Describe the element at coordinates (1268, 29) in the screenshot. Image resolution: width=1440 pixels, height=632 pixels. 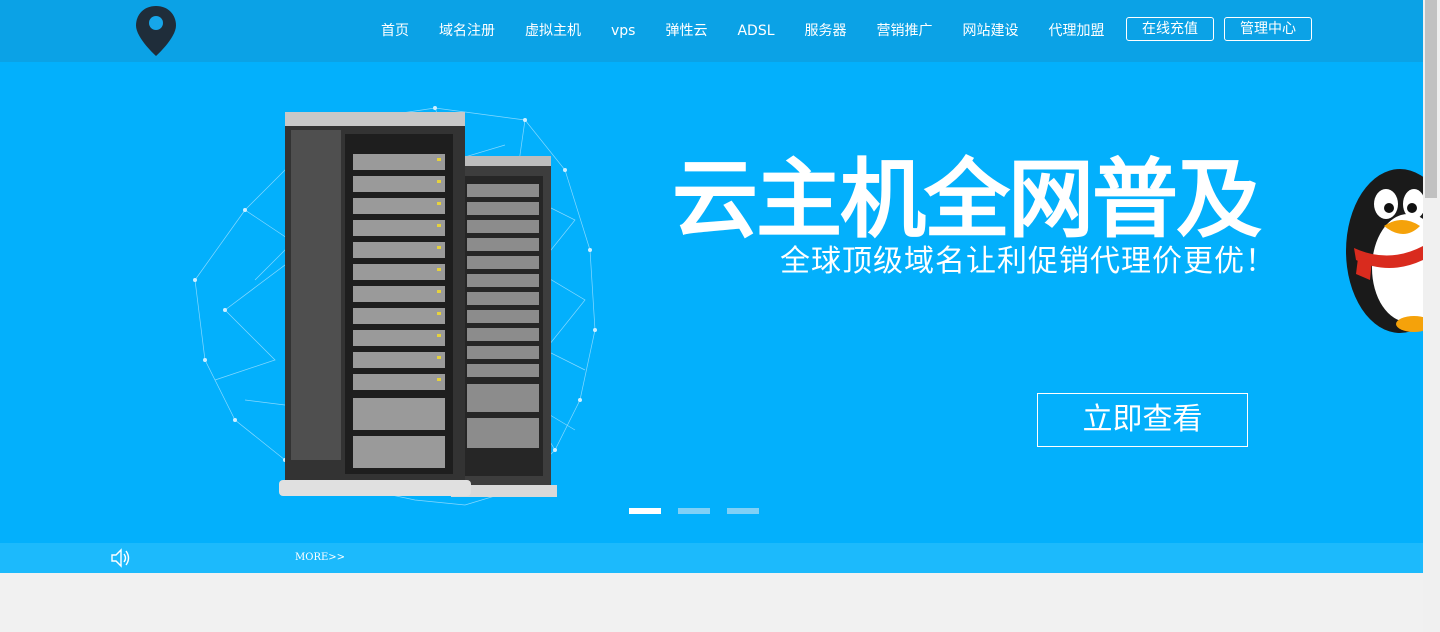
I see `admin-center-button: 管理中心` at that location.